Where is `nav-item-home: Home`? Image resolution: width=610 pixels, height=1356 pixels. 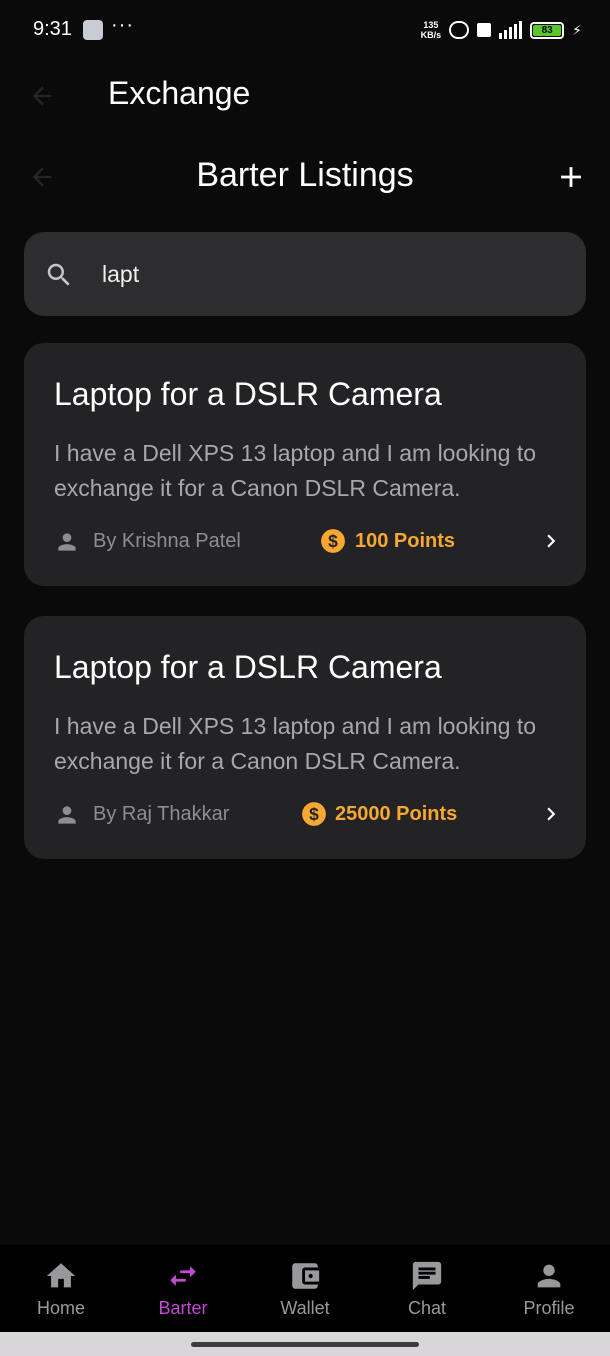
nav-item-home: Home is located at coordinates (61, 1288).